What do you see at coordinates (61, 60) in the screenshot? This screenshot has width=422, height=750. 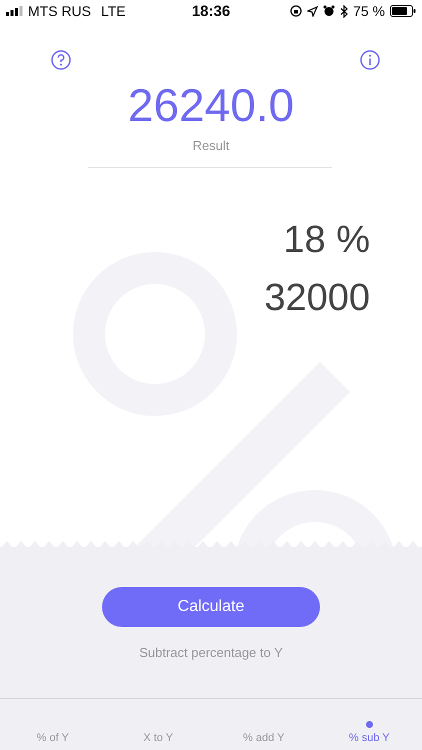 I see `help-icon` at bounding box center [61, 60].